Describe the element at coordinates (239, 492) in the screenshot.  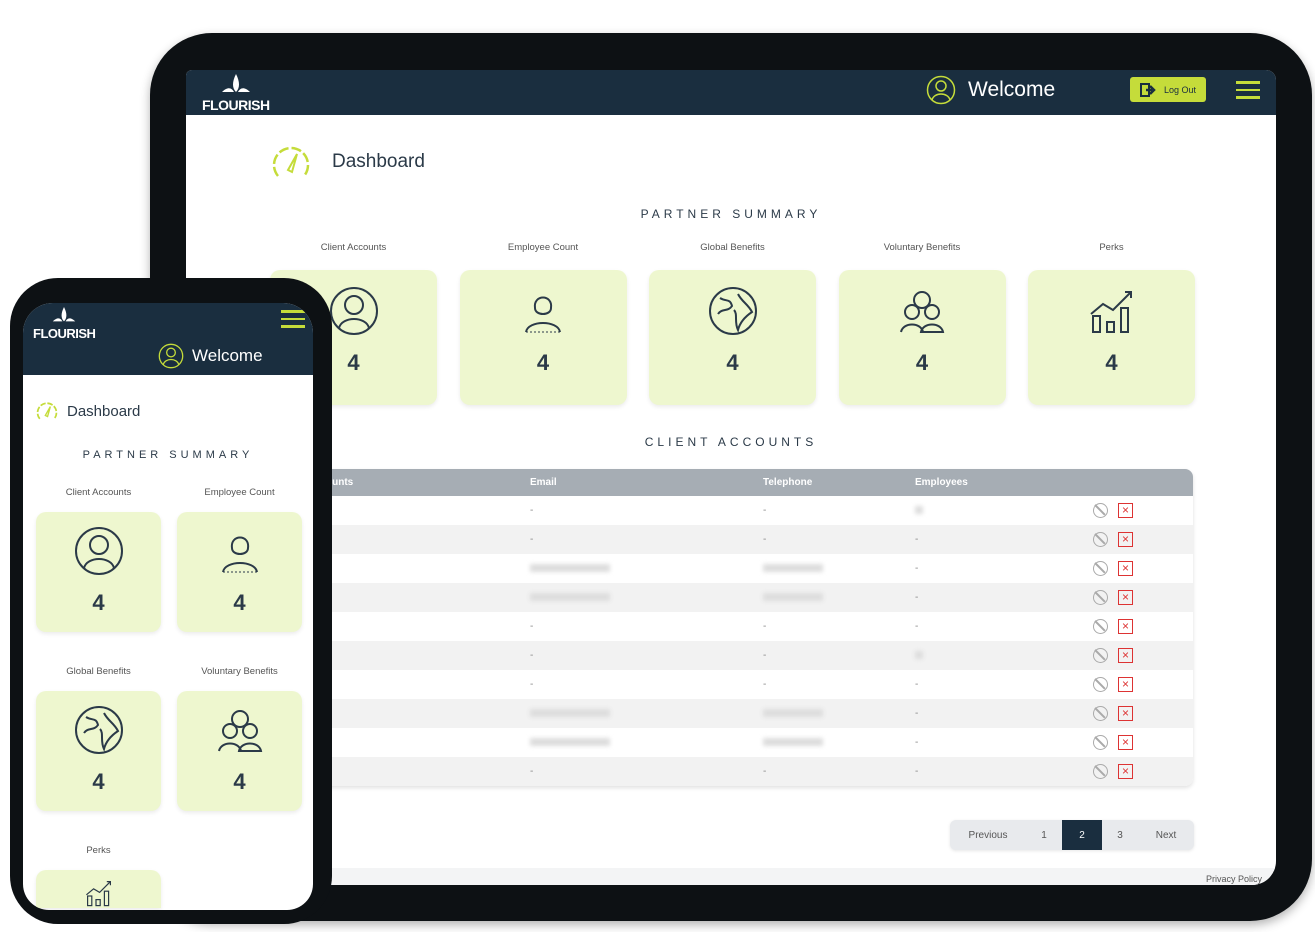
I see `card-label: Employee Count` at that location.